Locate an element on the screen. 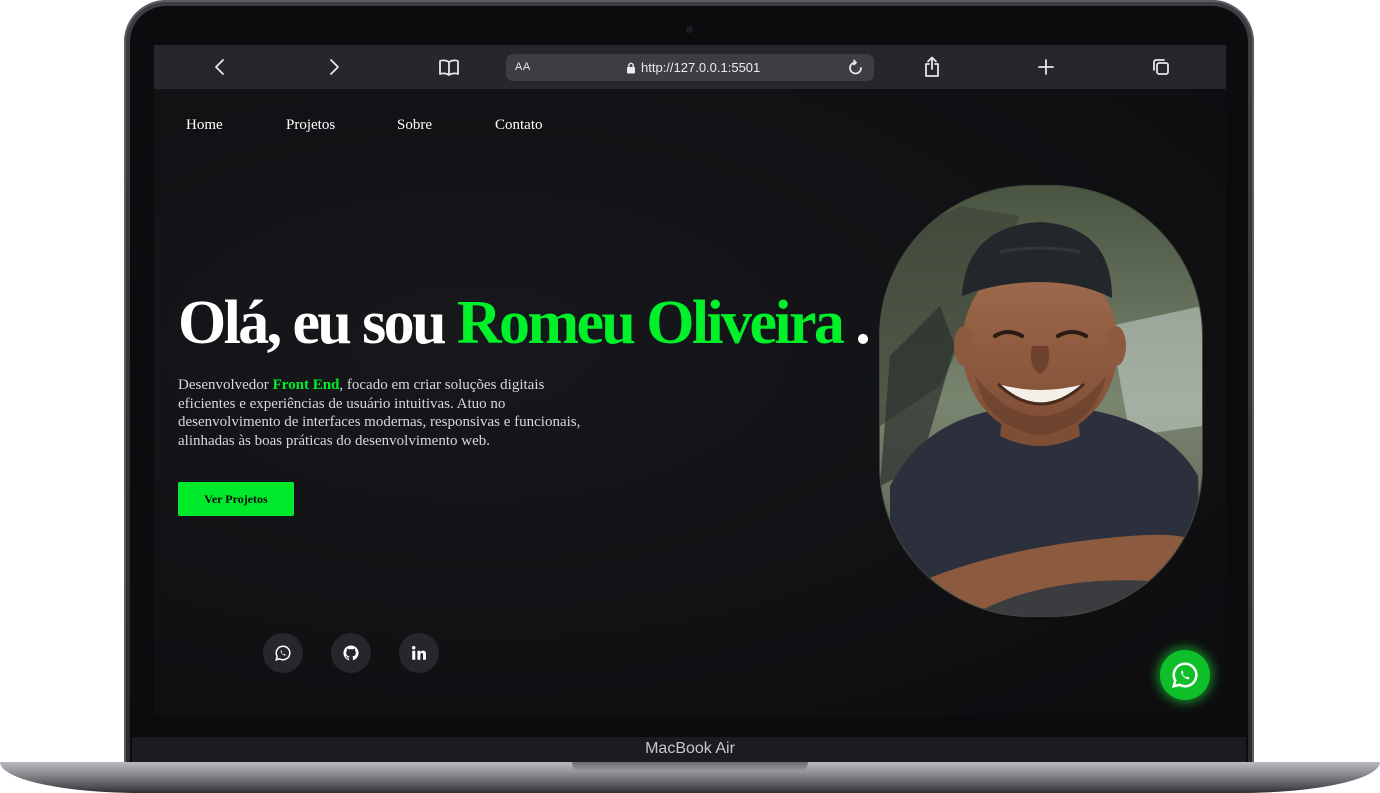 Image resolution: width=1380 pixels, height=793 pixels. social-linkedin-button is located at coordinates (419, 653).